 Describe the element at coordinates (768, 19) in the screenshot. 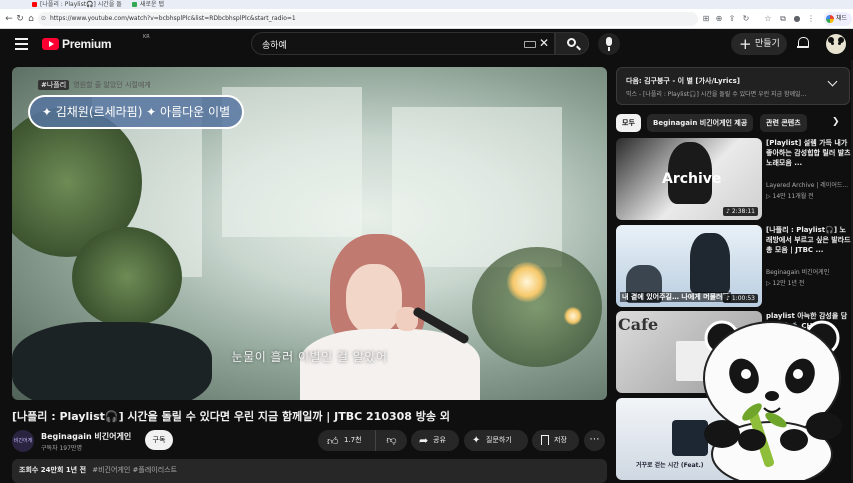

I see `bookmark-star-icon: ☆` at that location.